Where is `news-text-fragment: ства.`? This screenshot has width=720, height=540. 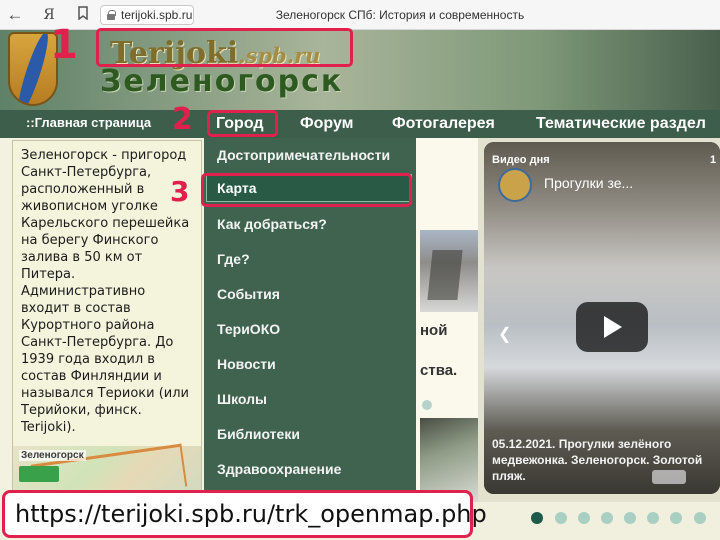 news-text-fragment: ства. is located at coordinates (439, 370).